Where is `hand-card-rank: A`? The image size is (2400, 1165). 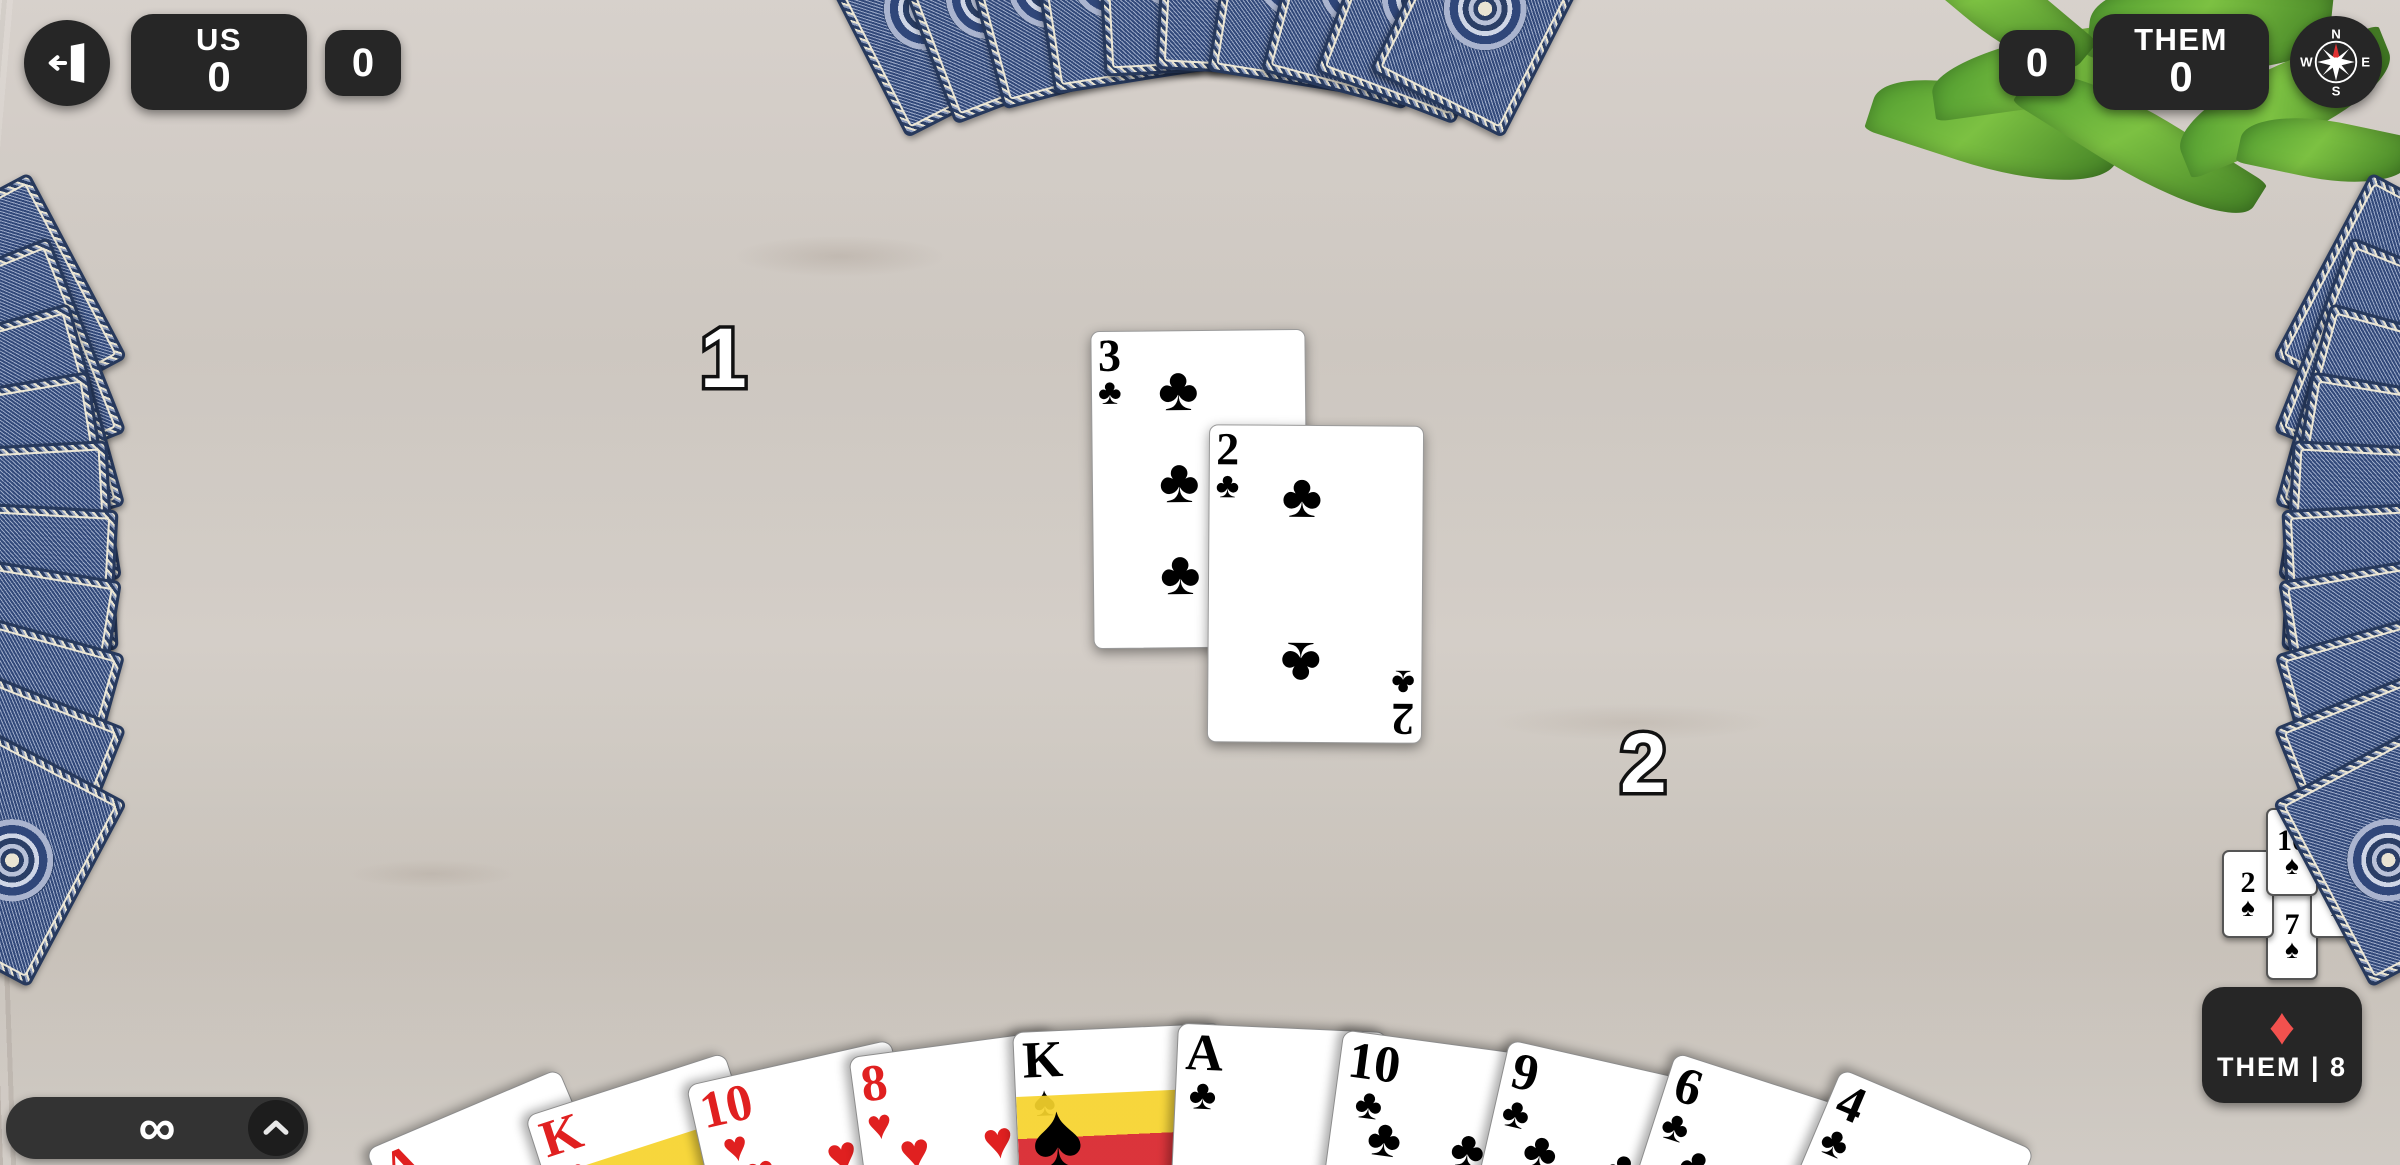
hand-card-rank: A is located at coordinates (402, 1149).